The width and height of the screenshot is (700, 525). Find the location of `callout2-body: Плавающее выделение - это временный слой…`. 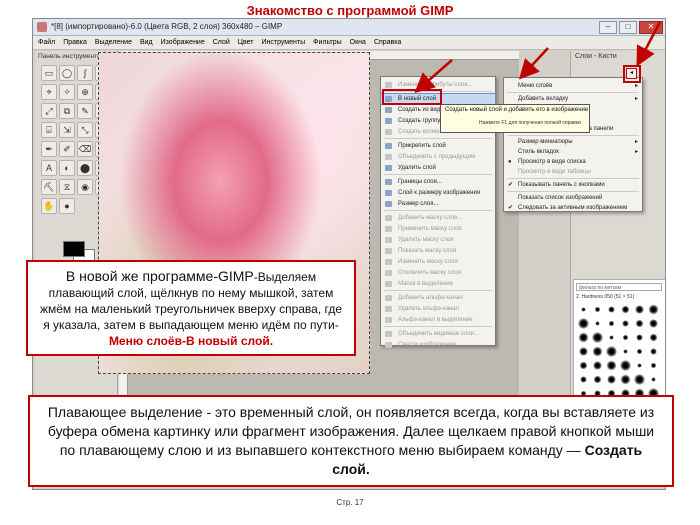

callout2-body: Плавающее выделение - это временный слой… is located at coordinates (351, 431).